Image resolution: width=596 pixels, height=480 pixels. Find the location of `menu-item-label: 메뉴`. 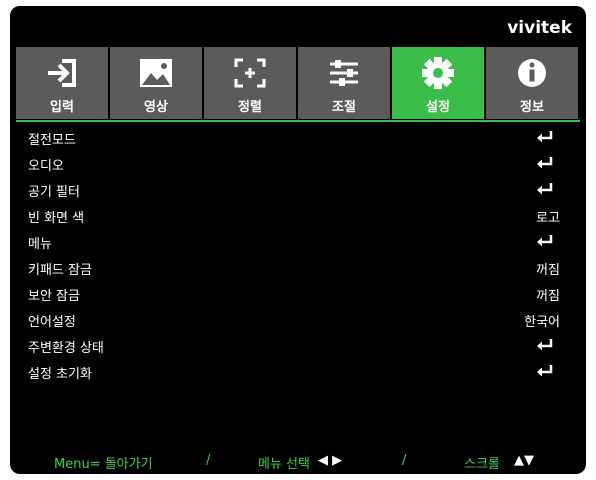

menu-item-label: 메뉴 is located at coordinates (40, 244).